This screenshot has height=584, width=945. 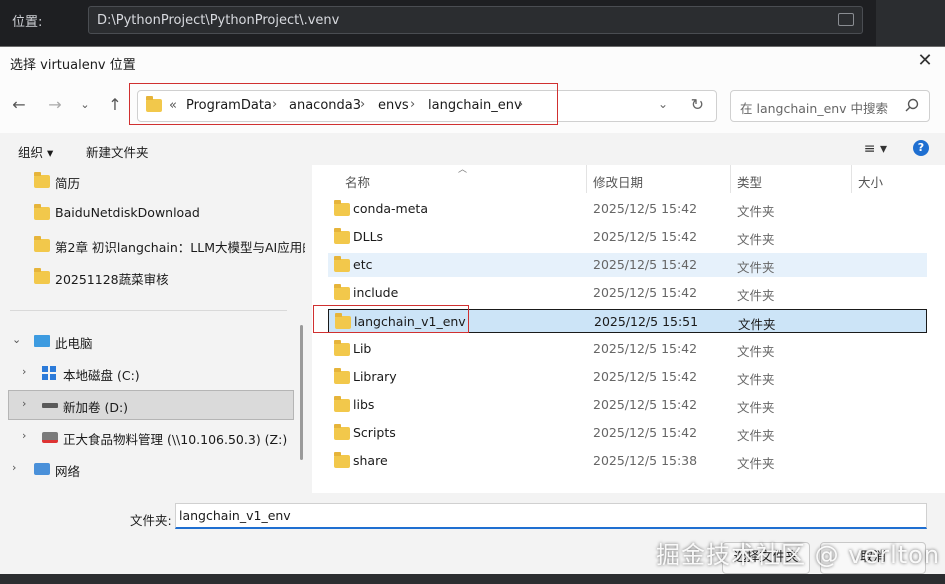 What do you see at coordinates (117, 151) in the screenshot?
I see `new-folder-button: 新建文件夹` at bounding box center [117, 151].